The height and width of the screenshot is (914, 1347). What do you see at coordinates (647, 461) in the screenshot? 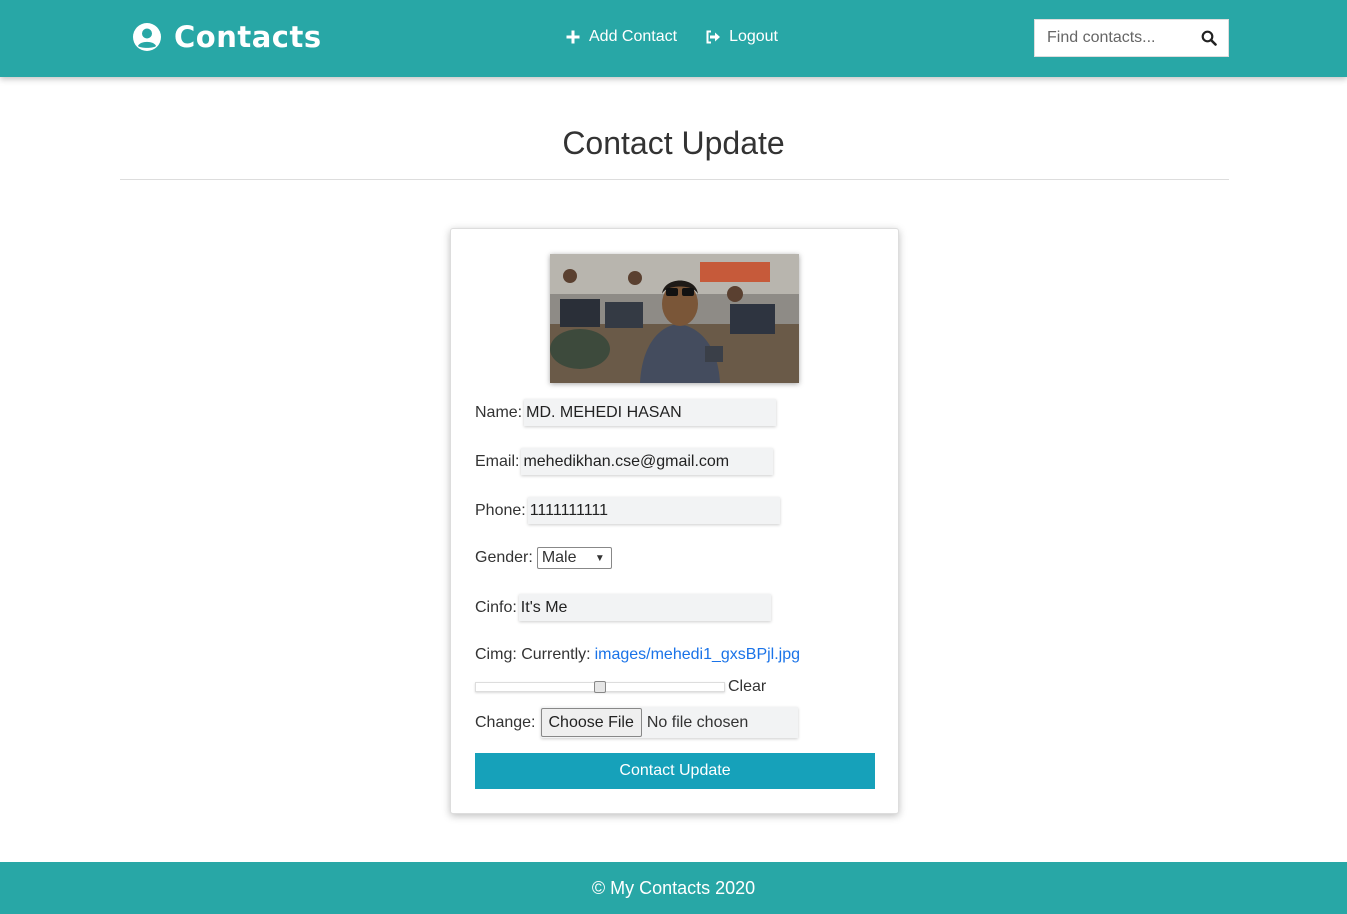
I see `email-input` at bounding box center [647, 461].